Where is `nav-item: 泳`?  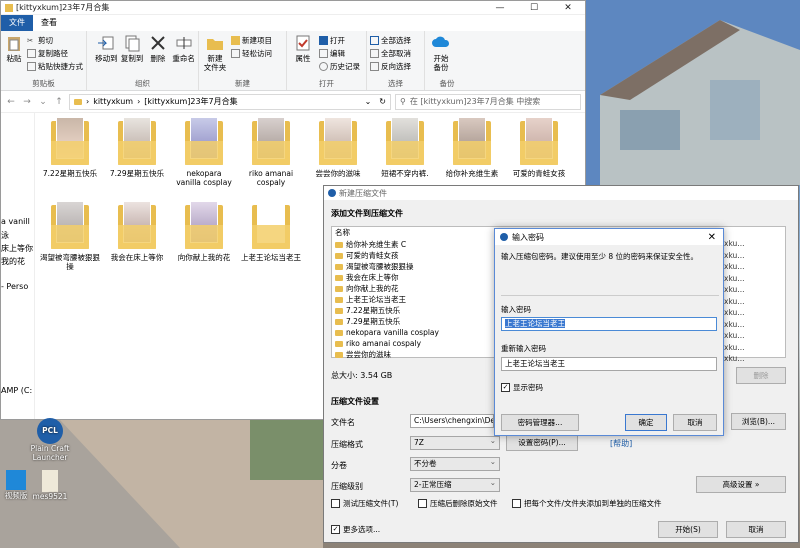 nav-item: 泳 is located at coordinates (17, 236).